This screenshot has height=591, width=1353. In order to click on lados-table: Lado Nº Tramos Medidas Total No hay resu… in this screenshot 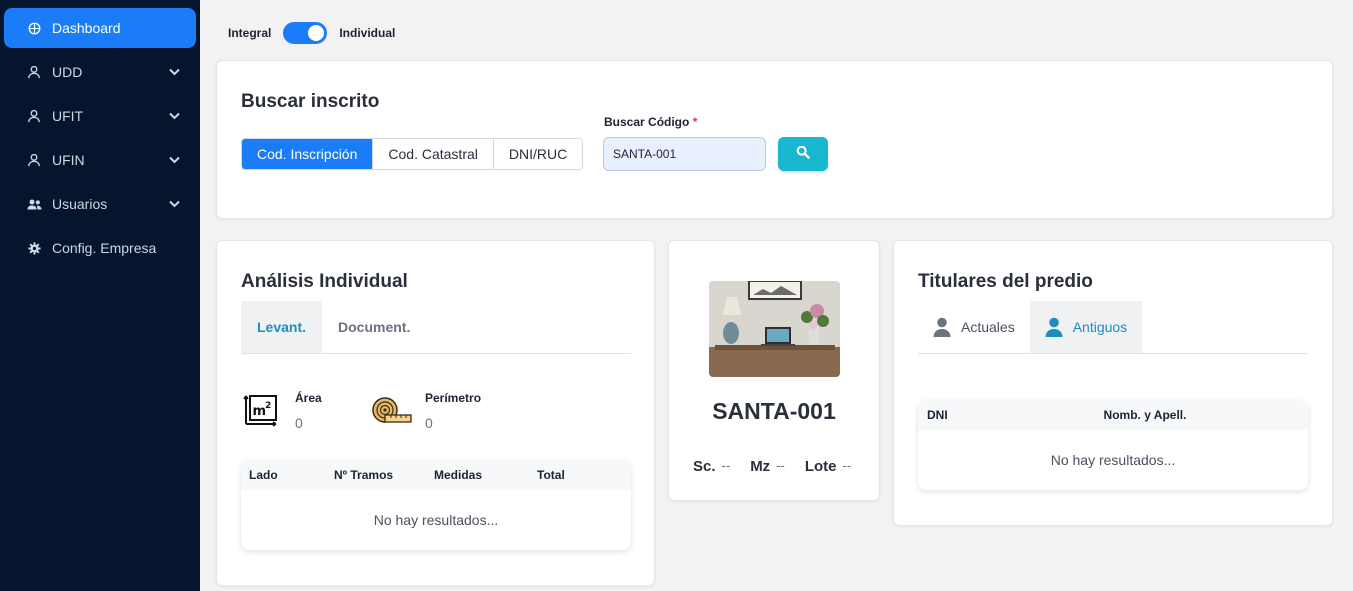, I will do `click(436, 505)`.